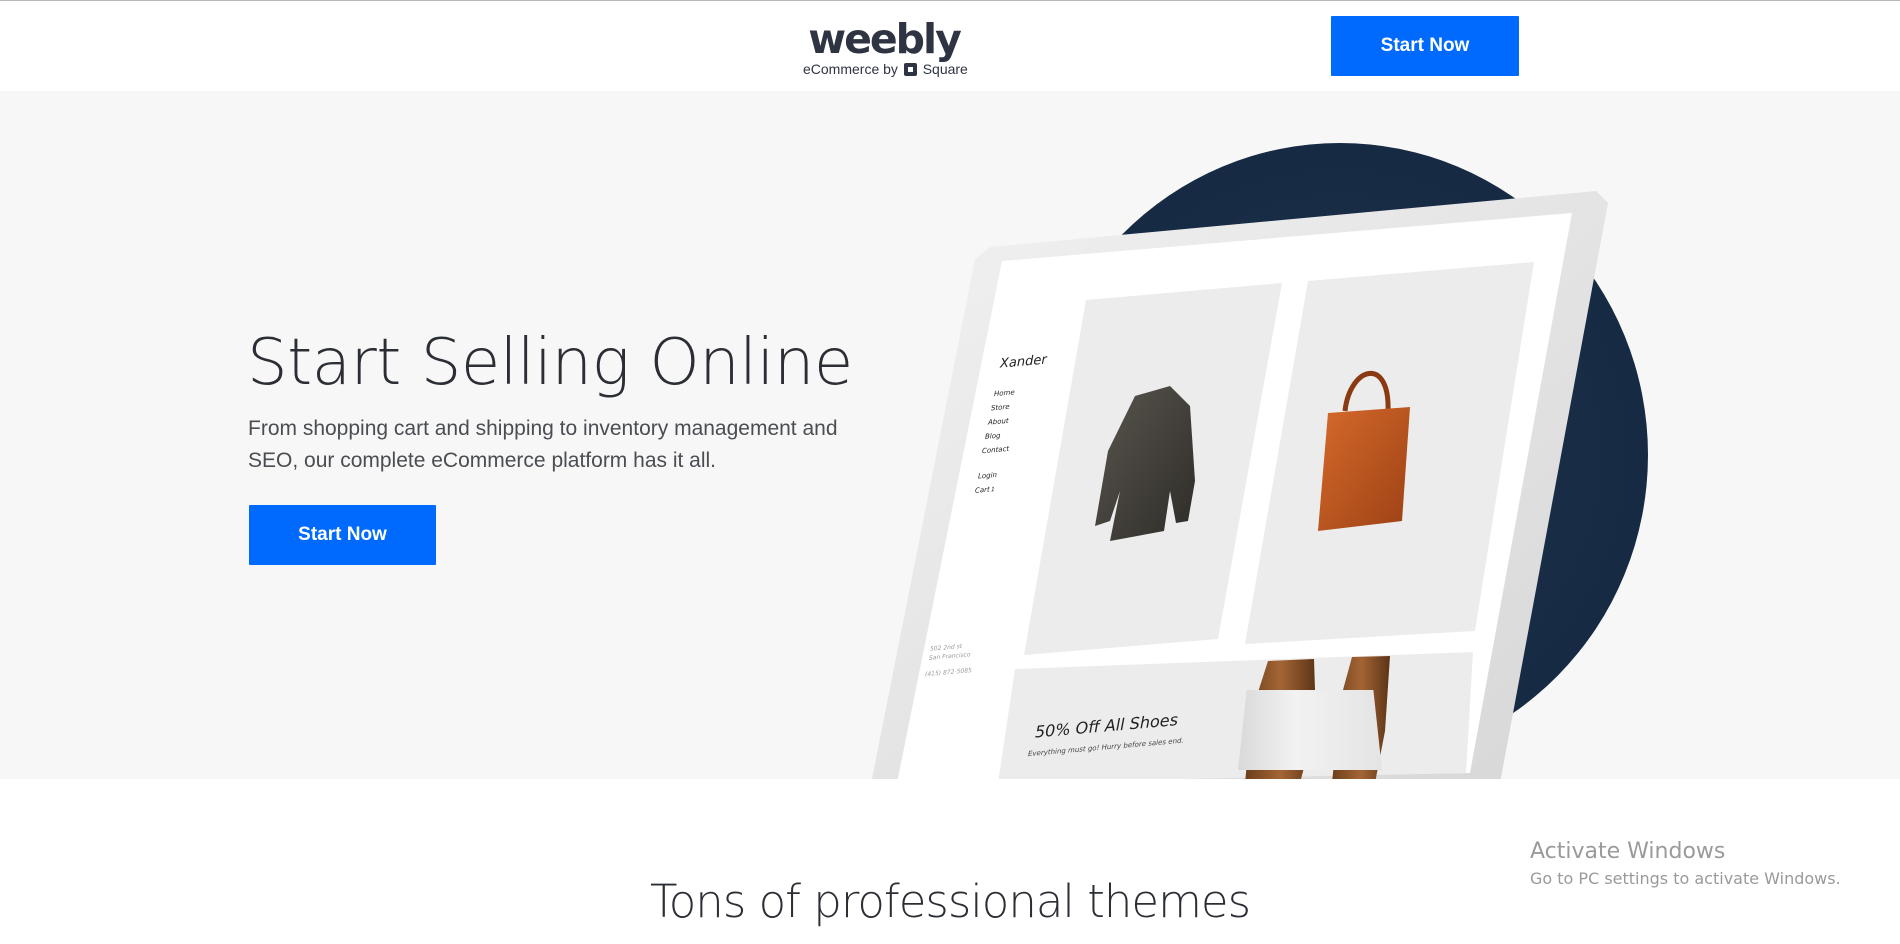 The width and height of the screenshot is (1900, 944). Describe the element at coordinates (850, 69) in the screenshot. I see `logo-tagline-left: eCommerce by` at that location.